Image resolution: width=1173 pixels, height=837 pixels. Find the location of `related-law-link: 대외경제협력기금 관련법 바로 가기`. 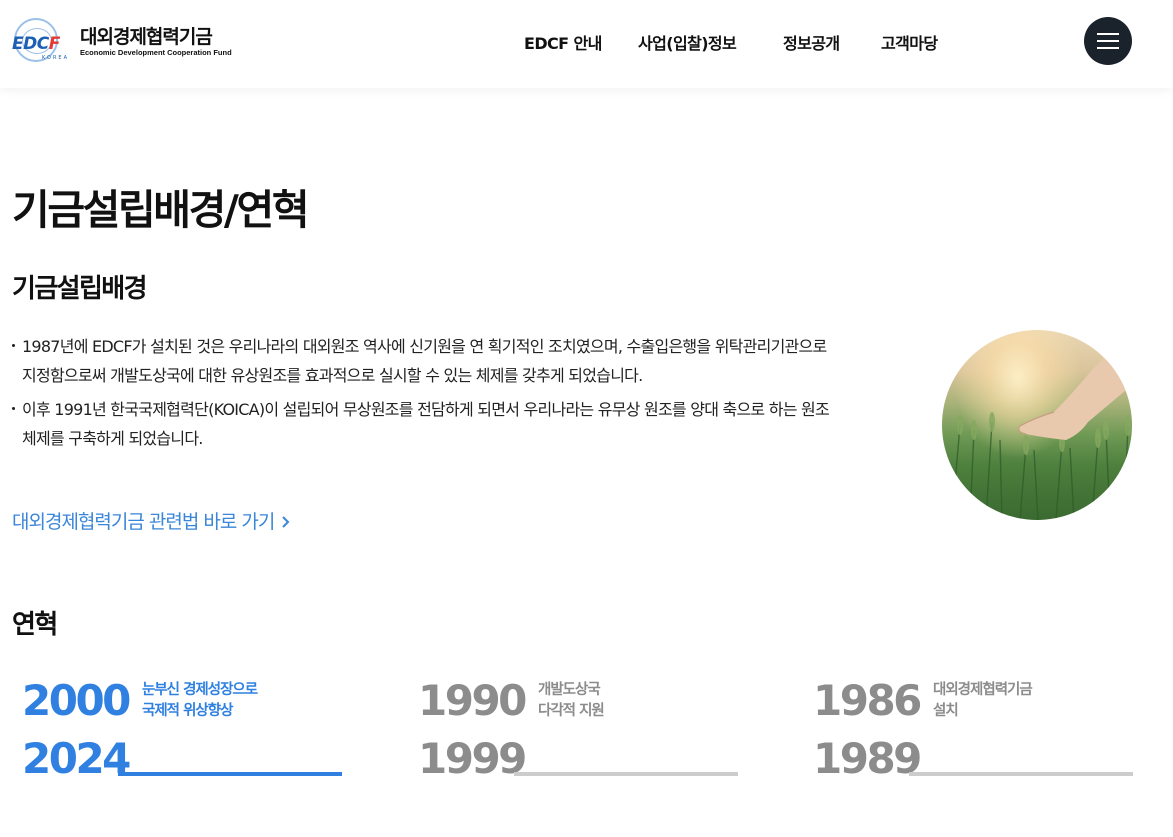

related-law-link: 대외경제협력기금 관련법 바로 가기 is located at coordinates (151, 520).